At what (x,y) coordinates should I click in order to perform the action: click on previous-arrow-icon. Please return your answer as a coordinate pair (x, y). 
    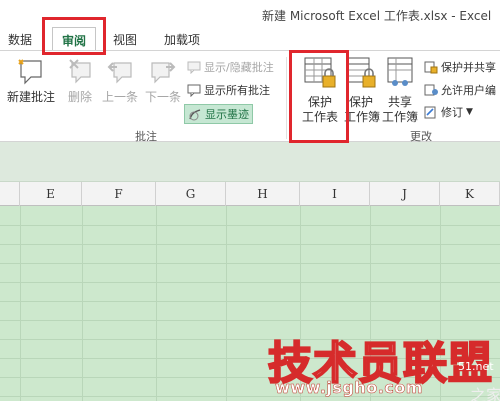
    Looking at the image, I should click on (119, 73).